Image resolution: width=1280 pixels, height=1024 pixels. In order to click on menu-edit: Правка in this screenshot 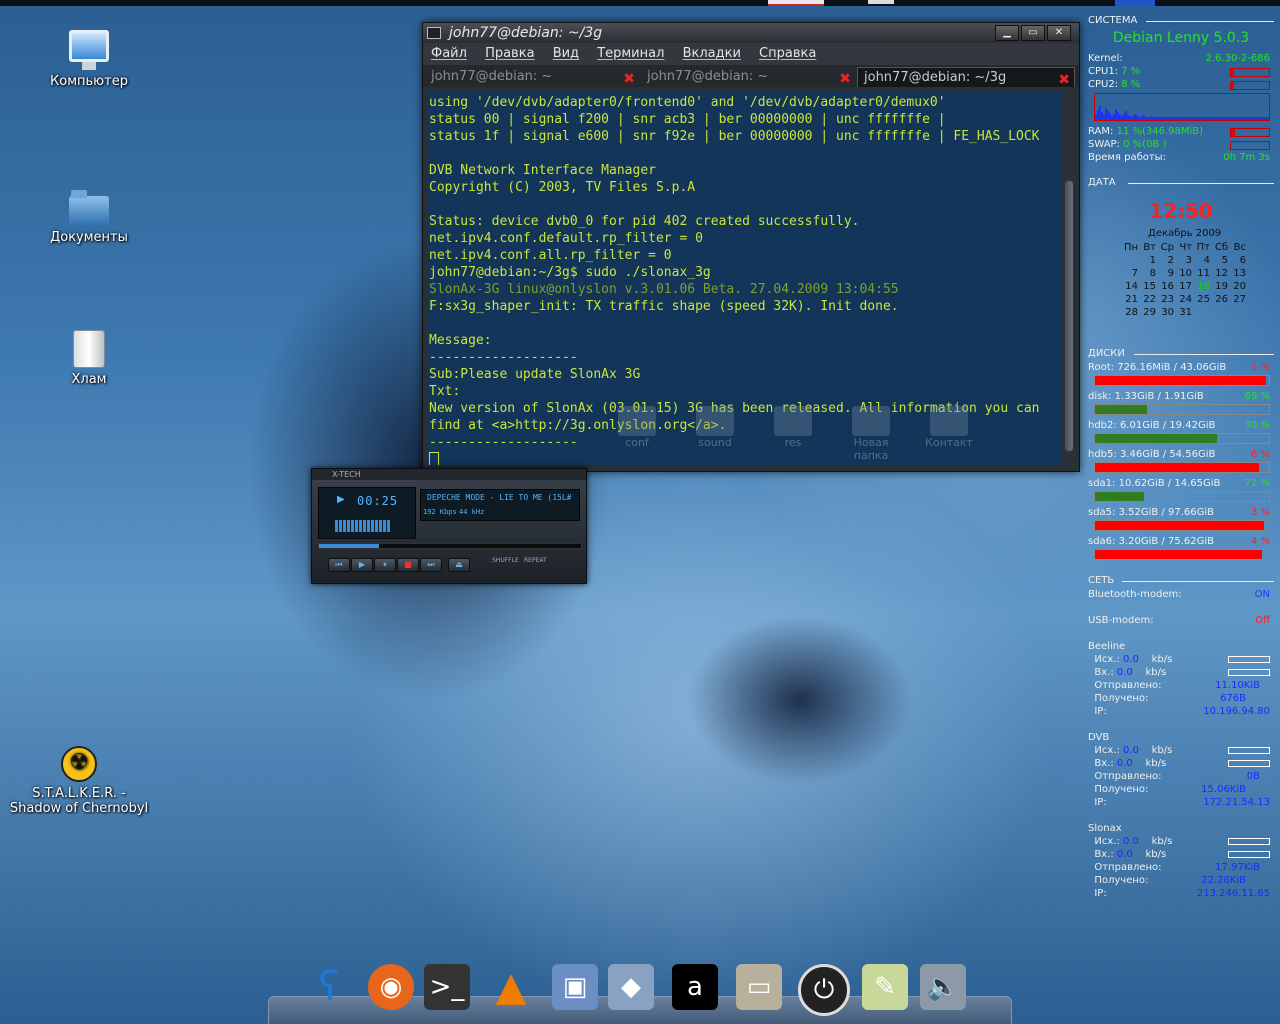, I will do `click(509, 53)`.